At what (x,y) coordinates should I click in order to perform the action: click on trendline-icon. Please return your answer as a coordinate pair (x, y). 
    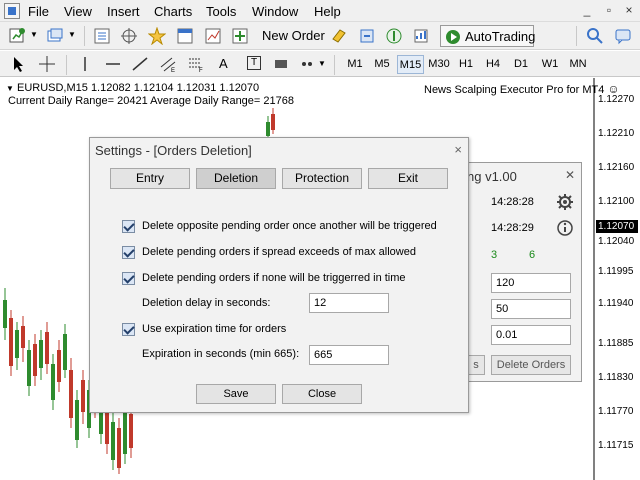
    Looking at the image, I should click on (140, 64).